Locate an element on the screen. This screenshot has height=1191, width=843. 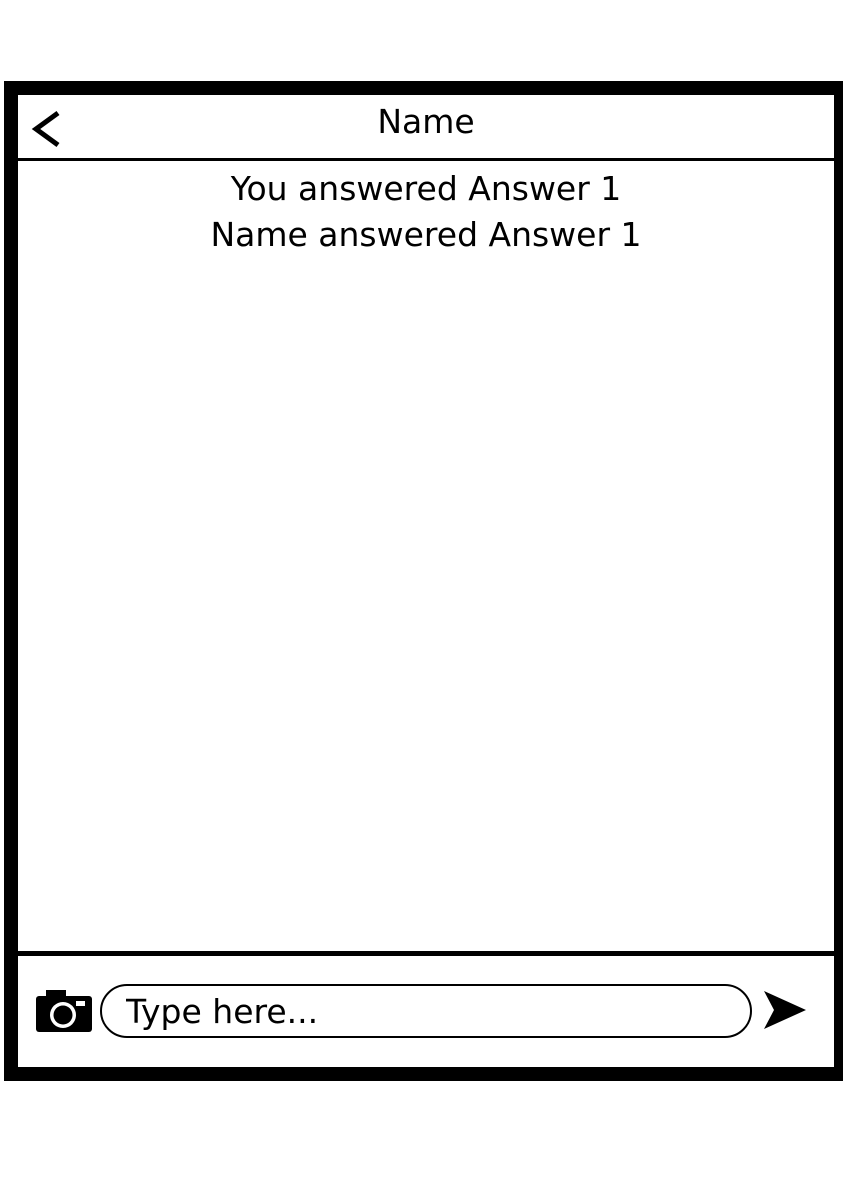
camera-button is located at coordinates (64, 1010).